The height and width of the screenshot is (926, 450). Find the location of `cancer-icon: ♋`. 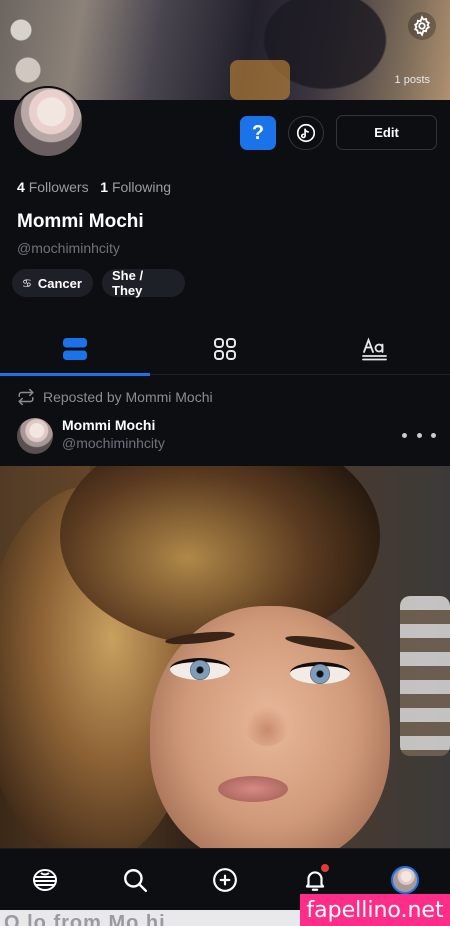

cancer-icon: ♋ is located at coordinates (27, 283).